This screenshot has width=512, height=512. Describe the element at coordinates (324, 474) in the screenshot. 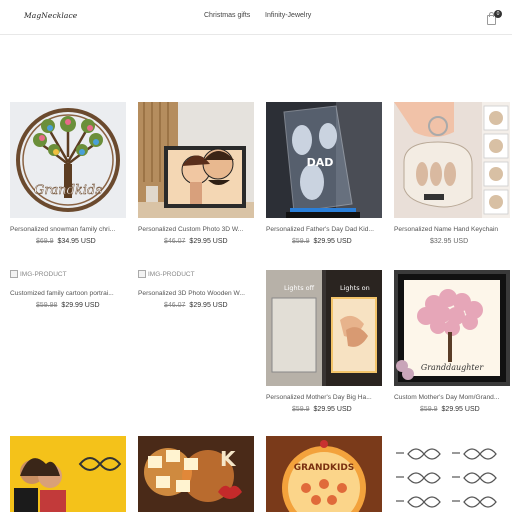

I see `product-image: GRANDKIDS` at that location.